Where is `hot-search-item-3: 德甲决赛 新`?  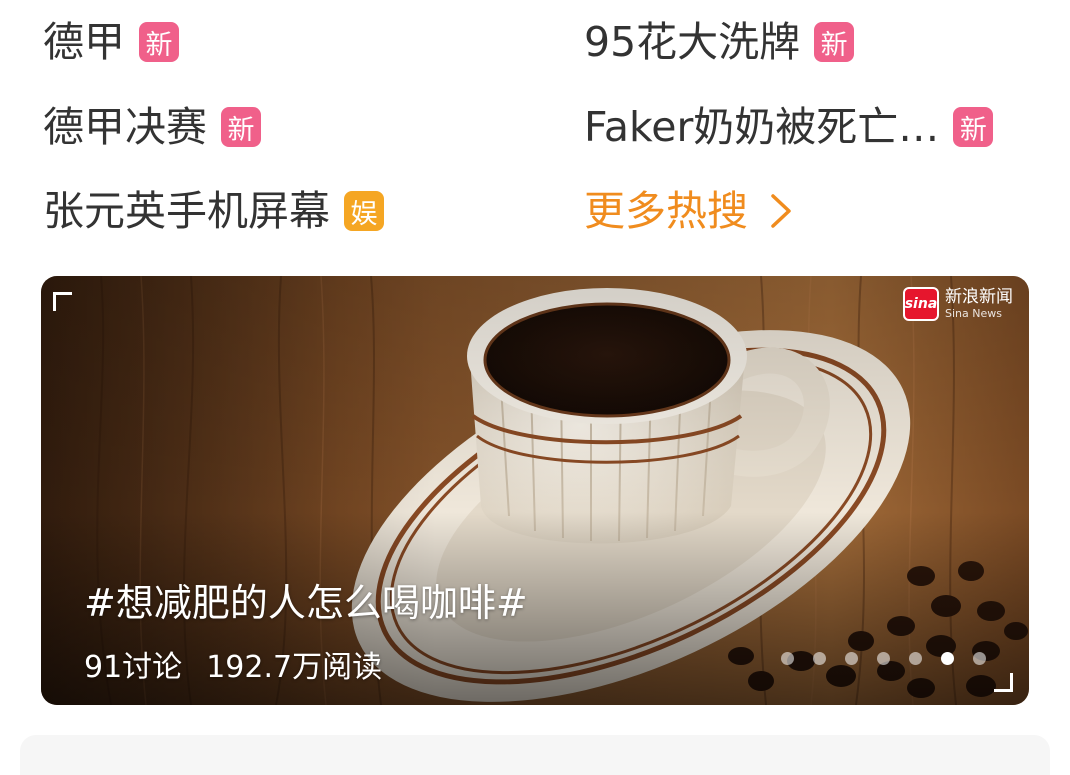 hot-search-item-3: 德甲决赛 新 is located at coordinates (152, 127).